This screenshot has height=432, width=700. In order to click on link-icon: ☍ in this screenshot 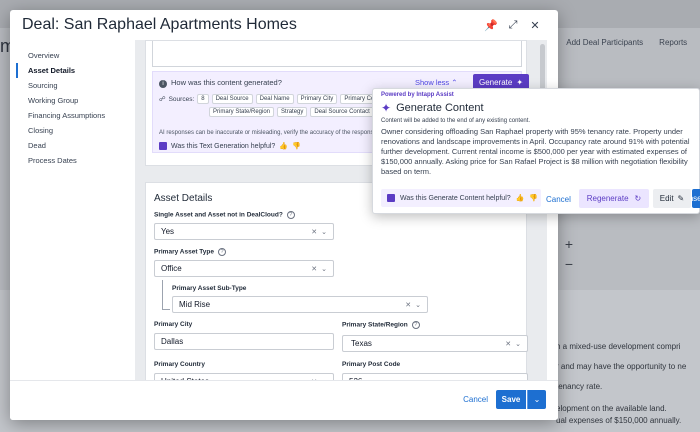, I will do `click(162, 99)`.